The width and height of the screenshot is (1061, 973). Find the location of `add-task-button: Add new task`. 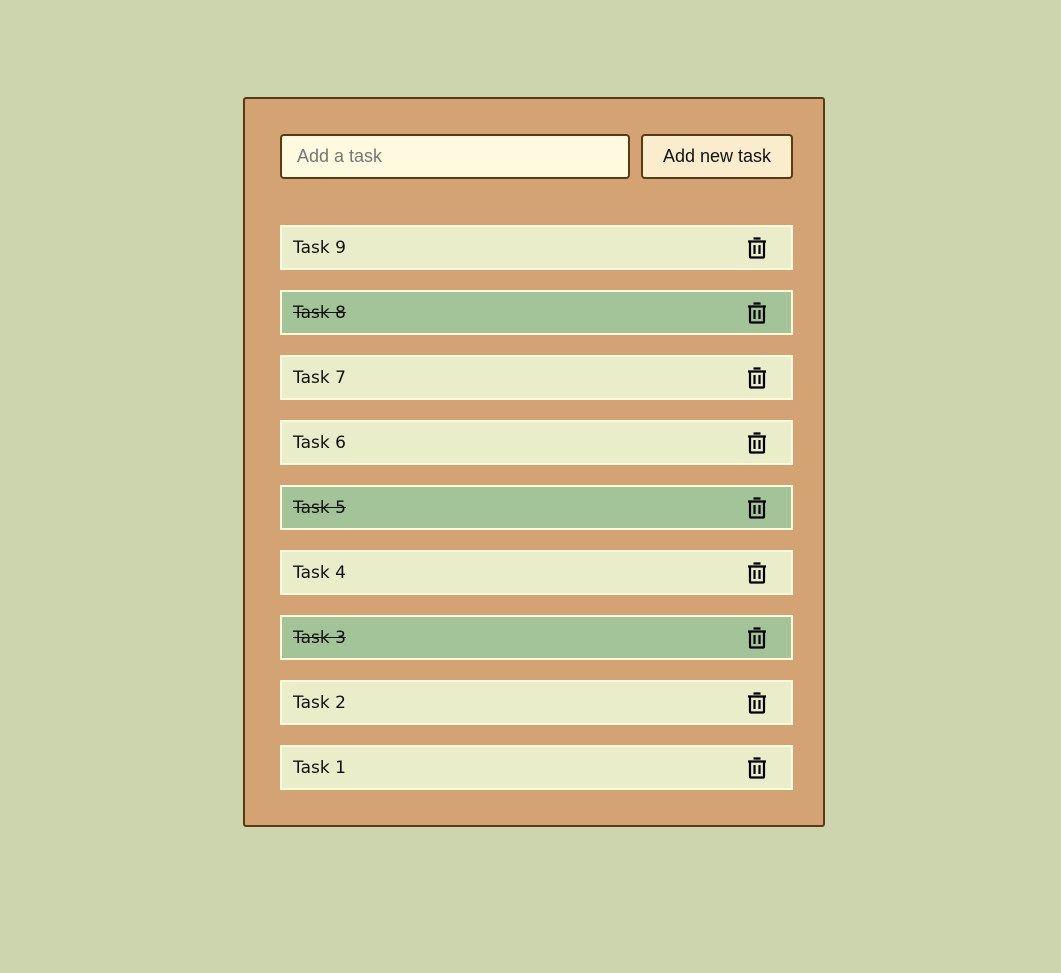

add-task-button: Add new task is located at coordinates (717, 156).